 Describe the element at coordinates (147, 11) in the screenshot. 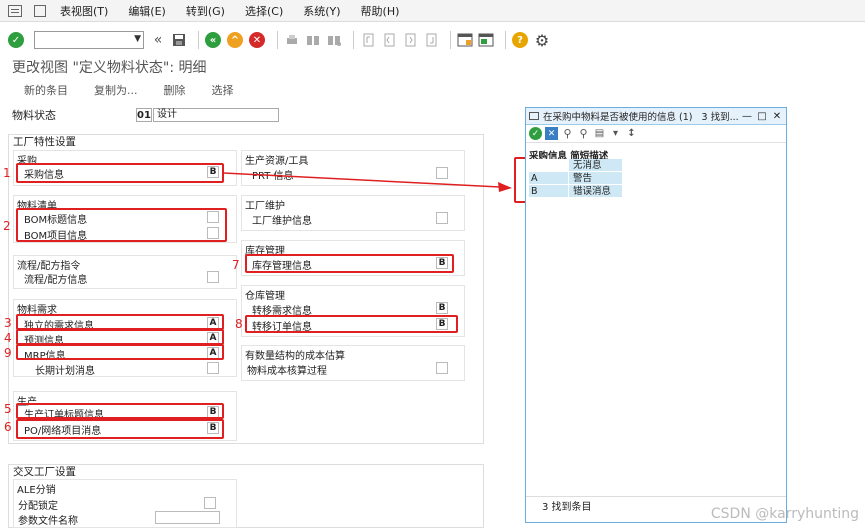

I see `menu-edit: 编辑(E)` at that location.